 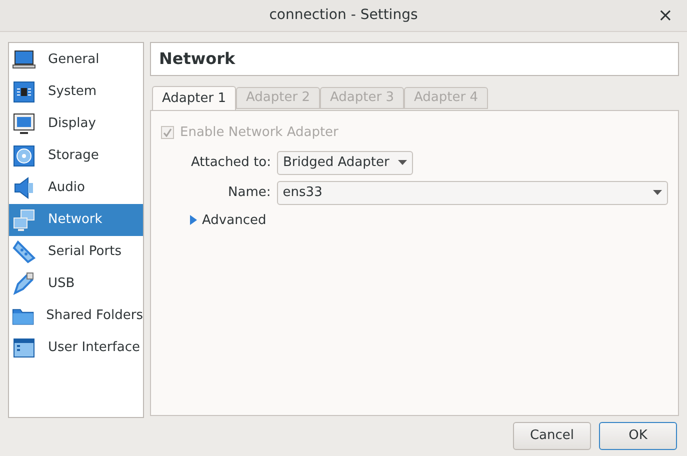 I want to click on sidebar-item: Storage, so click(x=76, y=156).